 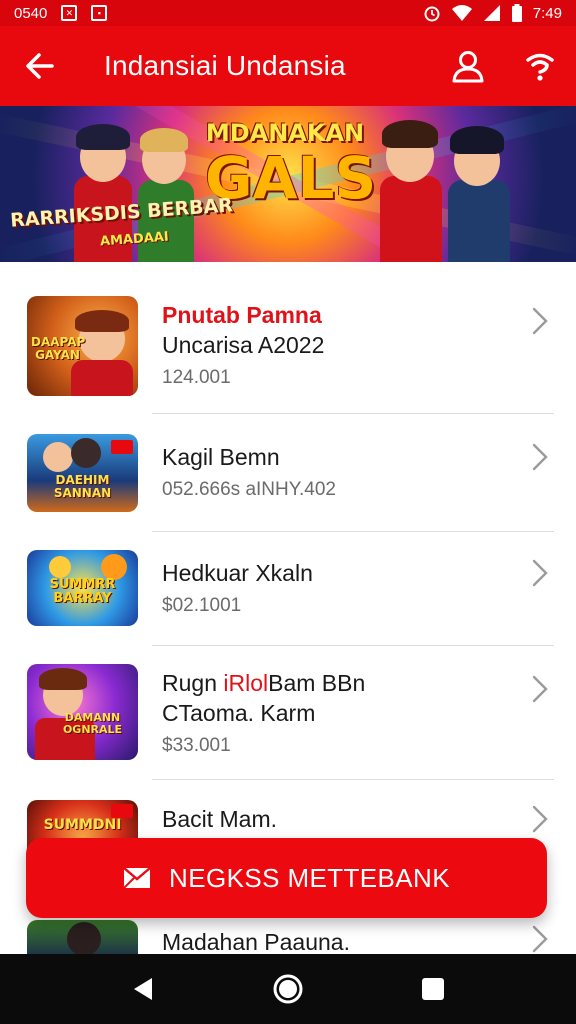 I want to click on item-thumbnail: DAEHIM SANNAN, so click(x=82, y=473).